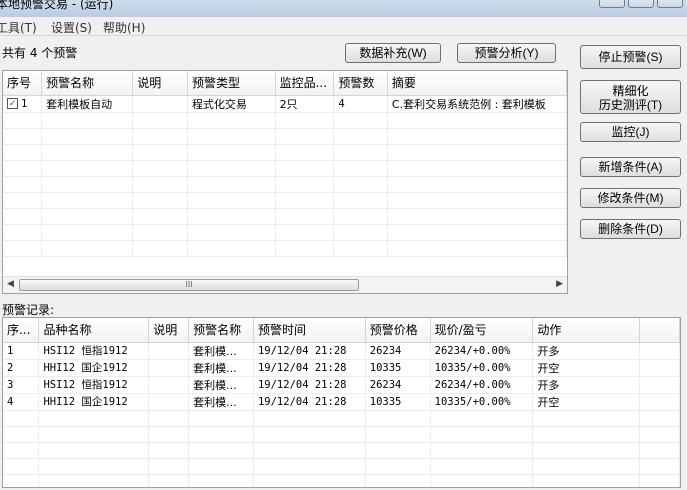 The height and width of the screenshot is (490, 687). I want to click on col-header-product: 品种名称, so click(94, 330).